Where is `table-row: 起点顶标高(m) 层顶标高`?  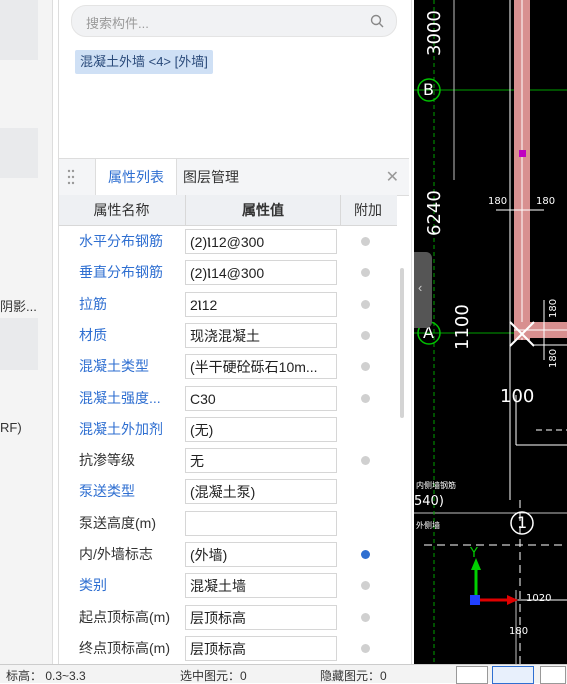 table-row: 起点顶标高(m) 层顶标高 is located at coordinates (228, 617).